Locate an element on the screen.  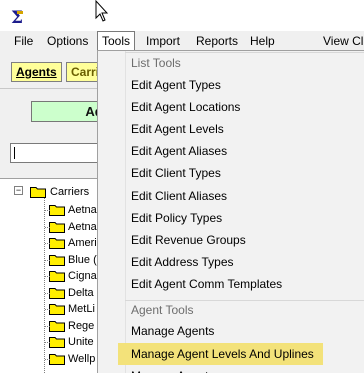
svg-text: Σ is located at coordinates (17, 16).